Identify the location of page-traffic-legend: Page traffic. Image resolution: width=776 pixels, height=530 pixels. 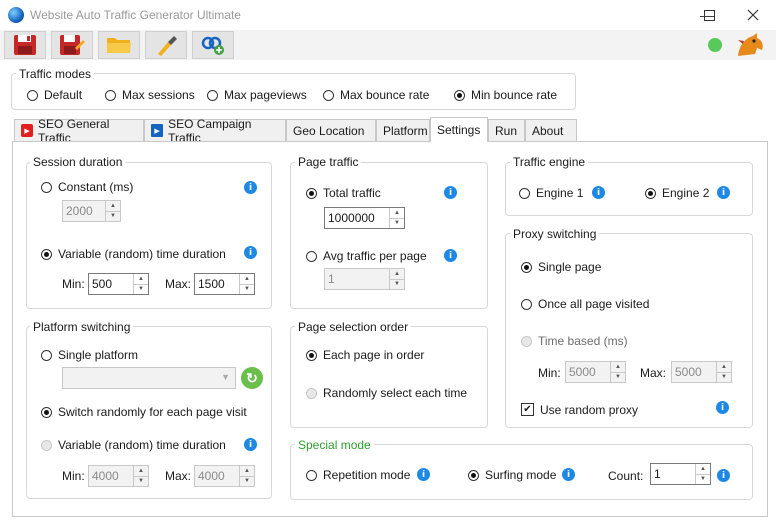
(328, 162).